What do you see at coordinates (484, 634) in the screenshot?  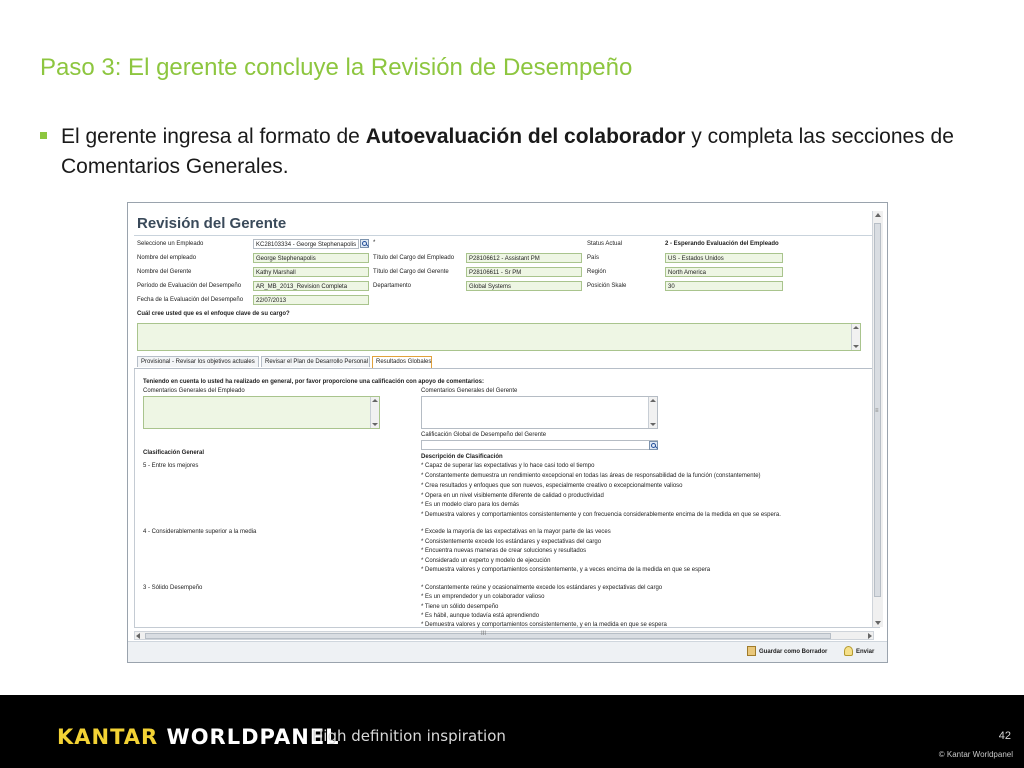 I see `hscroll-grip-icon: III` at bounding box center [484, 634].